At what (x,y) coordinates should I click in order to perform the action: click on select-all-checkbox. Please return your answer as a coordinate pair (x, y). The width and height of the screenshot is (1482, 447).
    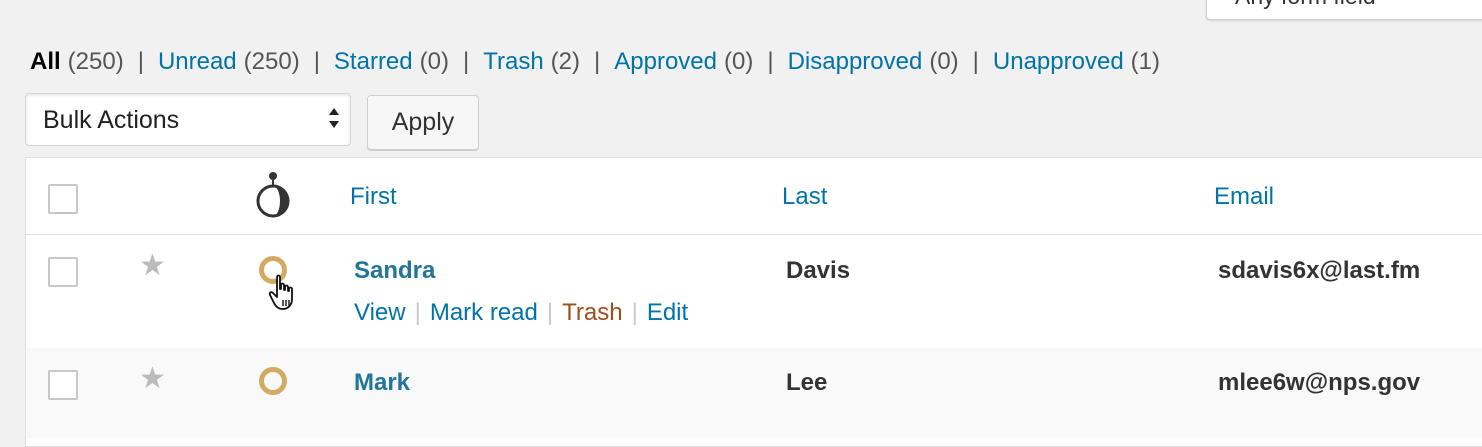
    Looking at the image, I should click on (63, 199).